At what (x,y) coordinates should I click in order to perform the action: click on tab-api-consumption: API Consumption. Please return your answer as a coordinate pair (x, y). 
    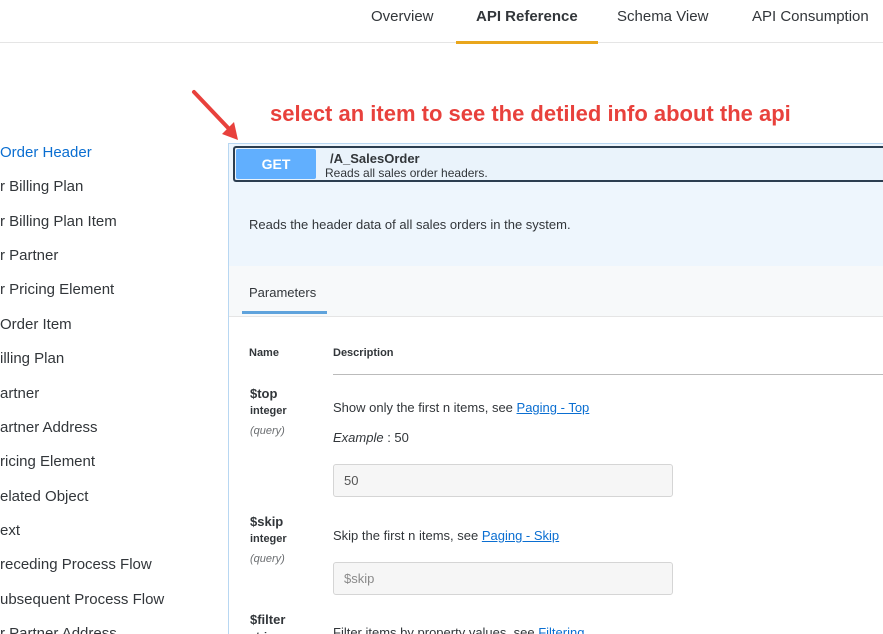
    Looking at the image, I should click on (810, 21).